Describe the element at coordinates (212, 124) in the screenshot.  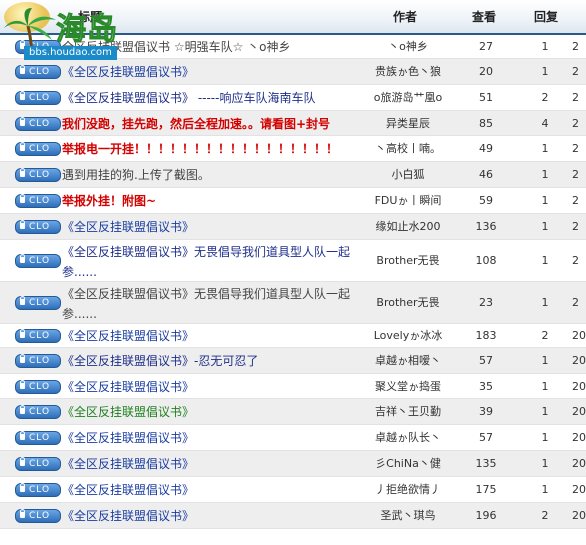
I see `thread-title-link: 我们没跑，挂先跑，然后全程加速。。请看图+封号` at that location.